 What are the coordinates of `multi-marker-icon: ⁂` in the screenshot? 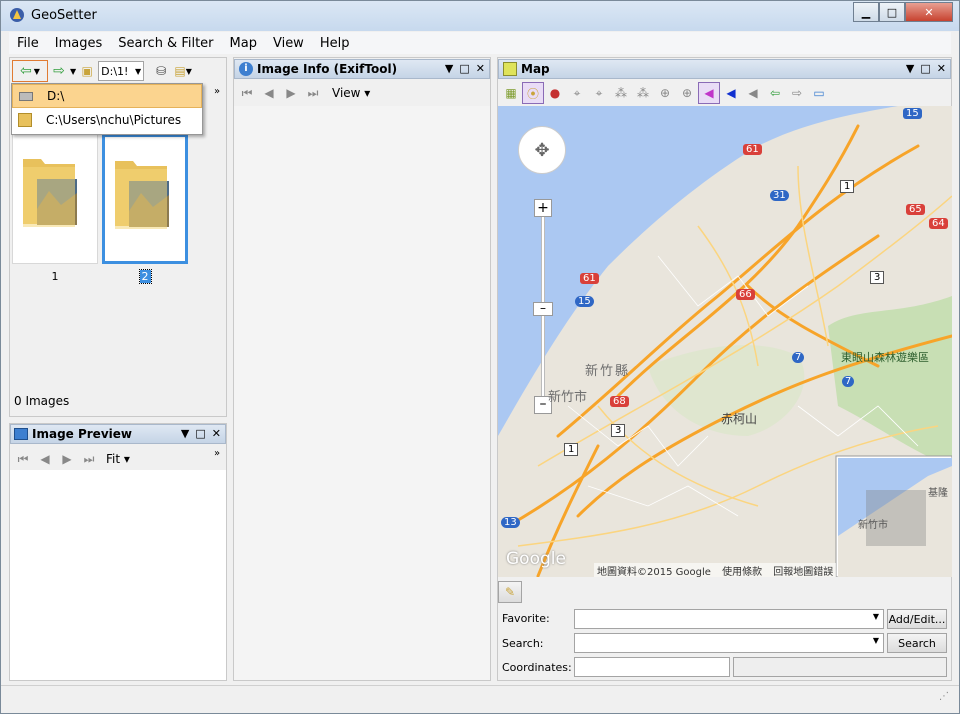 It's located at (621, 93).